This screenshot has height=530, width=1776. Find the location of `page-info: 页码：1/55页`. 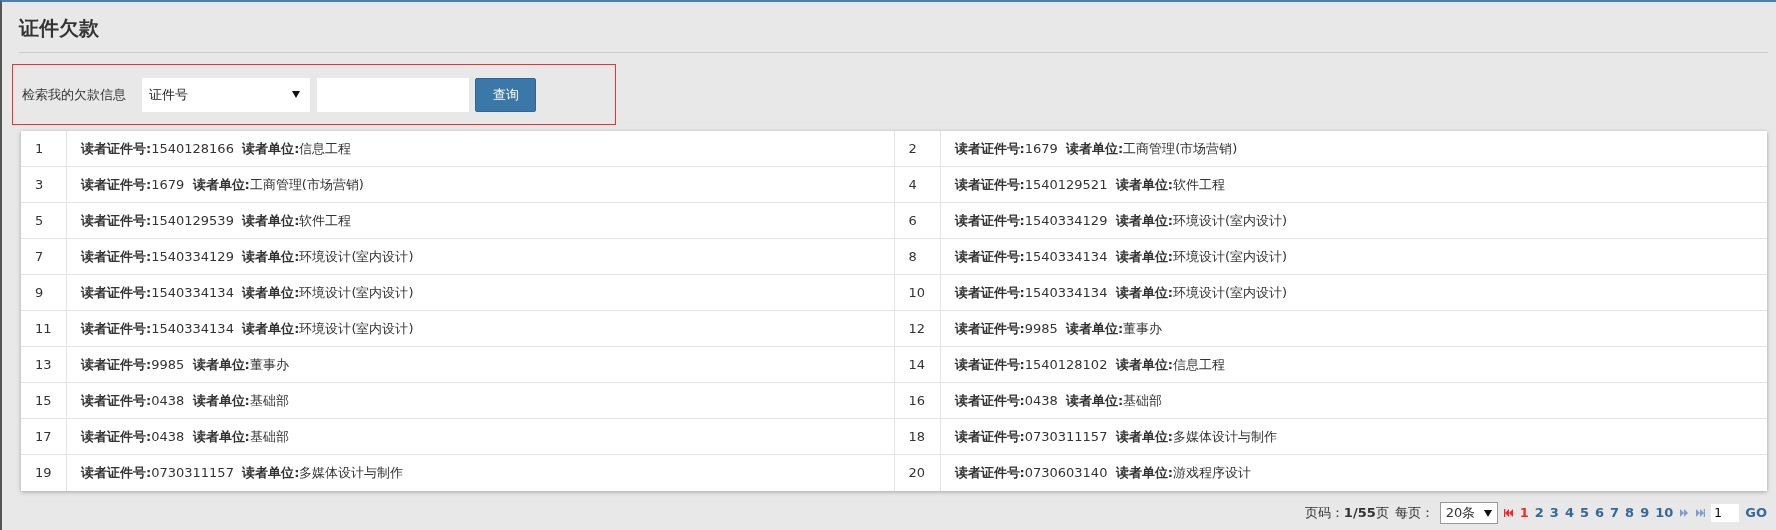

page-info: 页码：1/55页 is located at coordinates (1346, 513).